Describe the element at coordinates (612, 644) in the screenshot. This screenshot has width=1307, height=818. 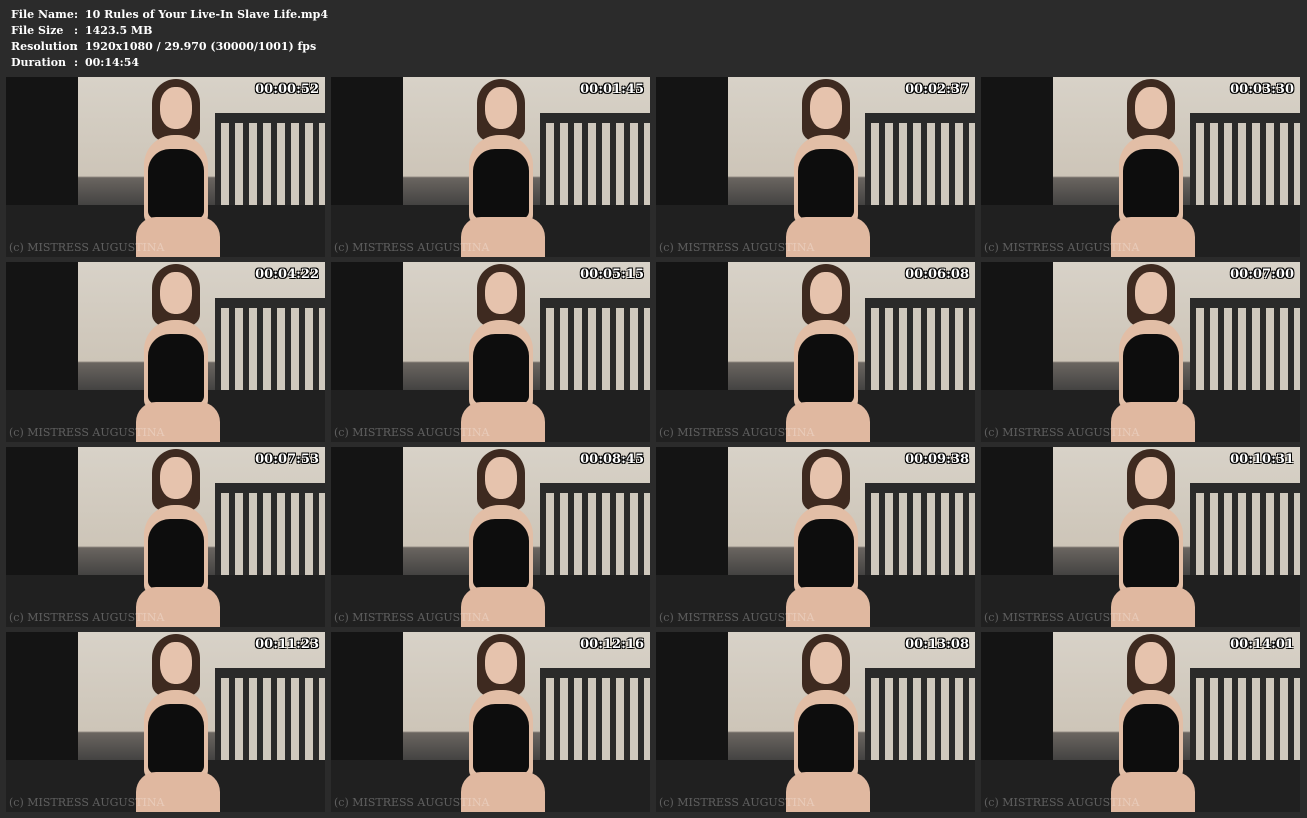
I see `thumbnail-timestamp: 00:12:16` at that location.